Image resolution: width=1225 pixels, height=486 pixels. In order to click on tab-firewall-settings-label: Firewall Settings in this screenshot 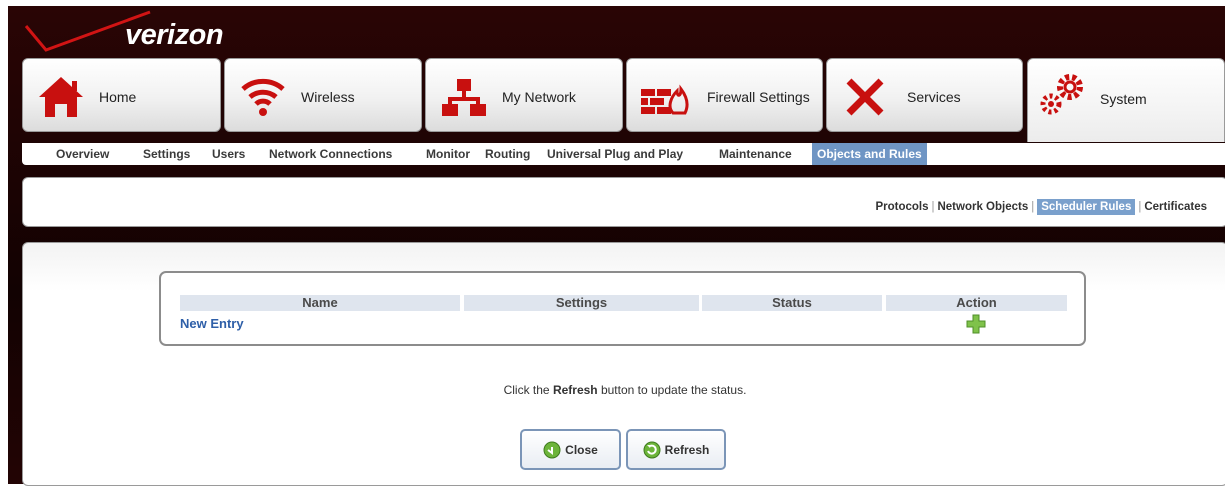, I will do `click(758, 97)`.